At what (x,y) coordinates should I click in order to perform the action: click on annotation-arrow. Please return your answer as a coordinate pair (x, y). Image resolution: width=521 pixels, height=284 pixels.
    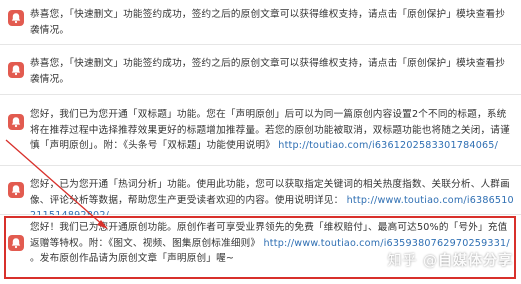
    Looking at the image, I should click on (56, 184).